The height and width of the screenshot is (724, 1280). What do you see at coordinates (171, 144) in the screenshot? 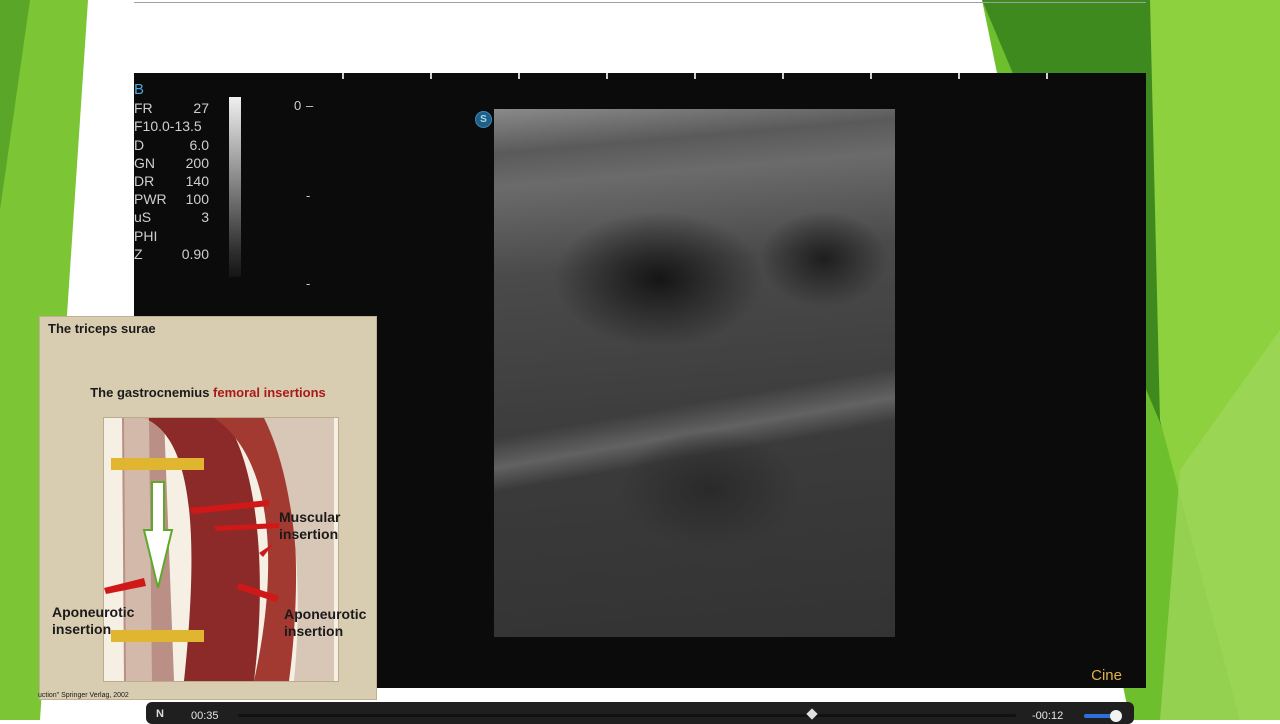
I see `param-row: D 6.0` at bounding box center [171, 144].